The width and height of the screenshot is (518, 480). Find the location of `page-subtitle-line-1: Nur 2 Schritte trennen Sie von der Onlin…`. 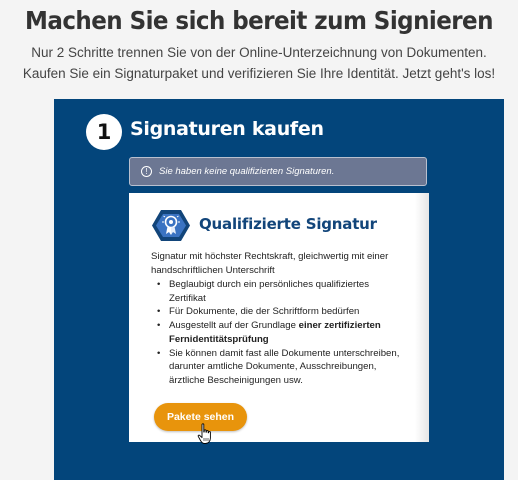

page-subtitle-line-1: Nur 2 Schritte trennen Sie von der Onlin… is located at coordinates (259, 52).